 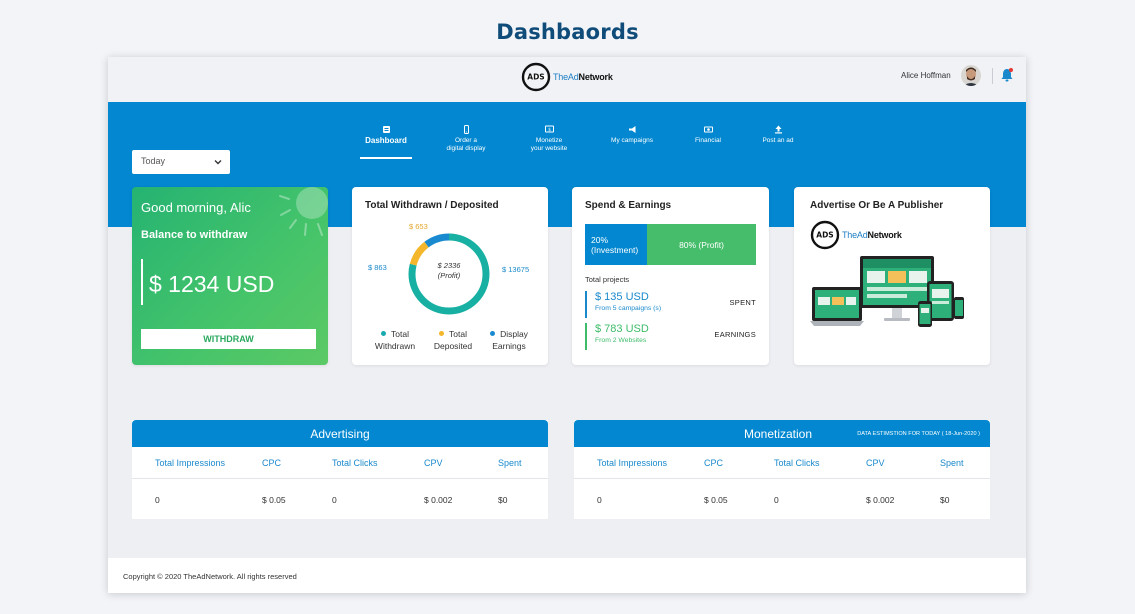 I want to click on legend-total-withdrawn: Total Withdrawn, so click(x=395, y=340).